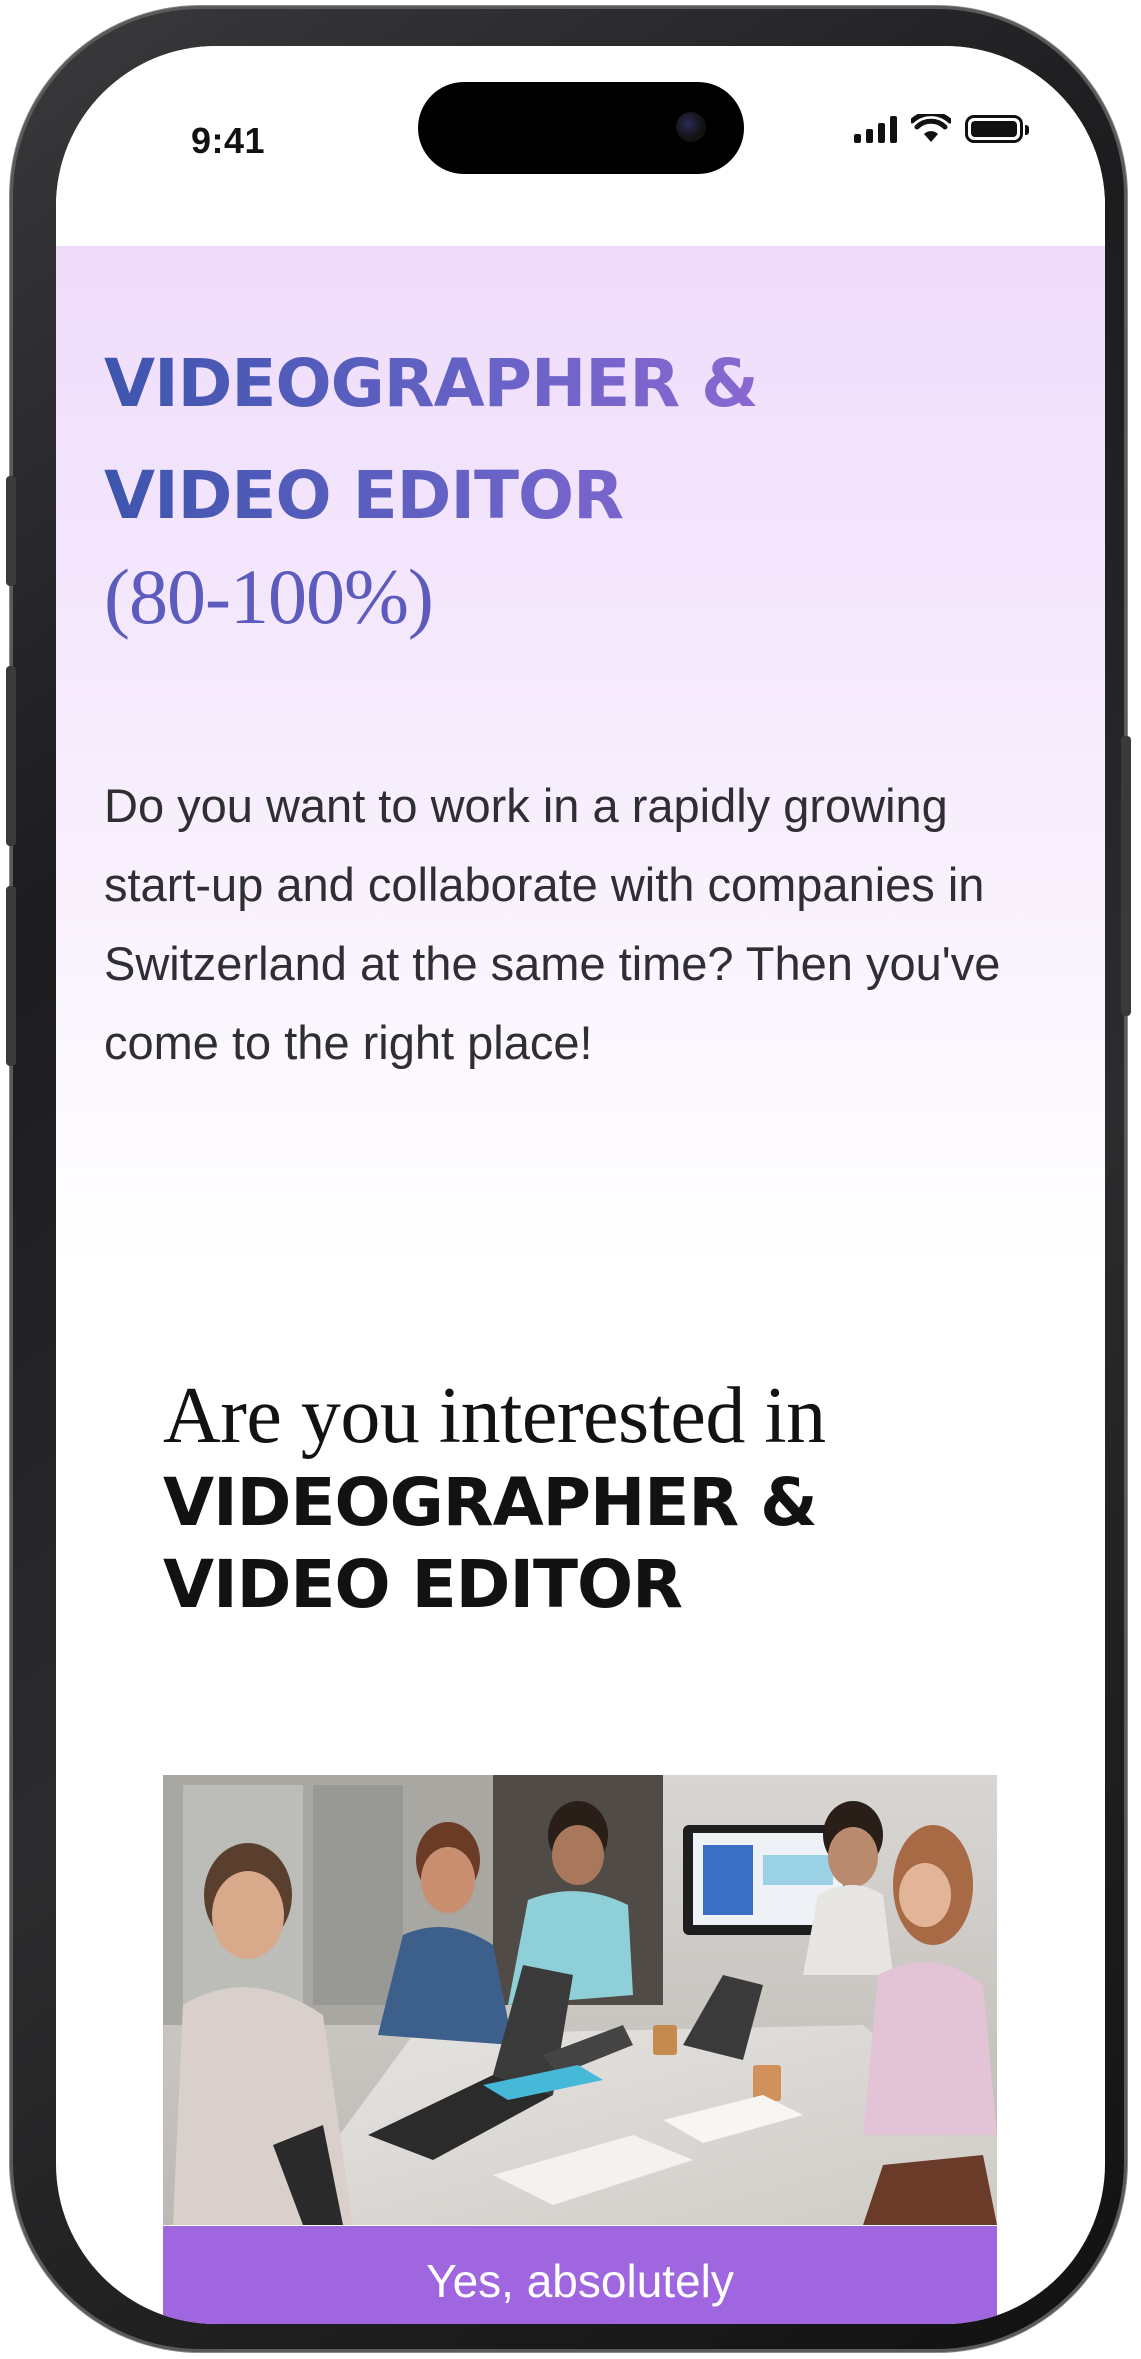 This screenshot has width=1141, height=2359. I want to click on status-icons, so click(941, 129).